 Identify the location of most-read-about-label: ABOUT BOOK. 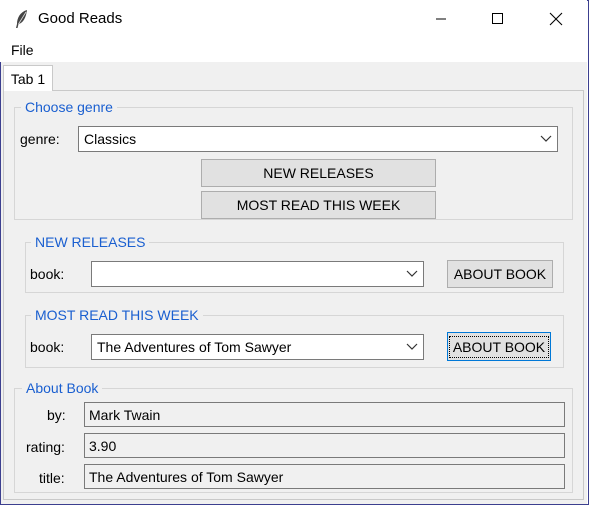
(499, 346).